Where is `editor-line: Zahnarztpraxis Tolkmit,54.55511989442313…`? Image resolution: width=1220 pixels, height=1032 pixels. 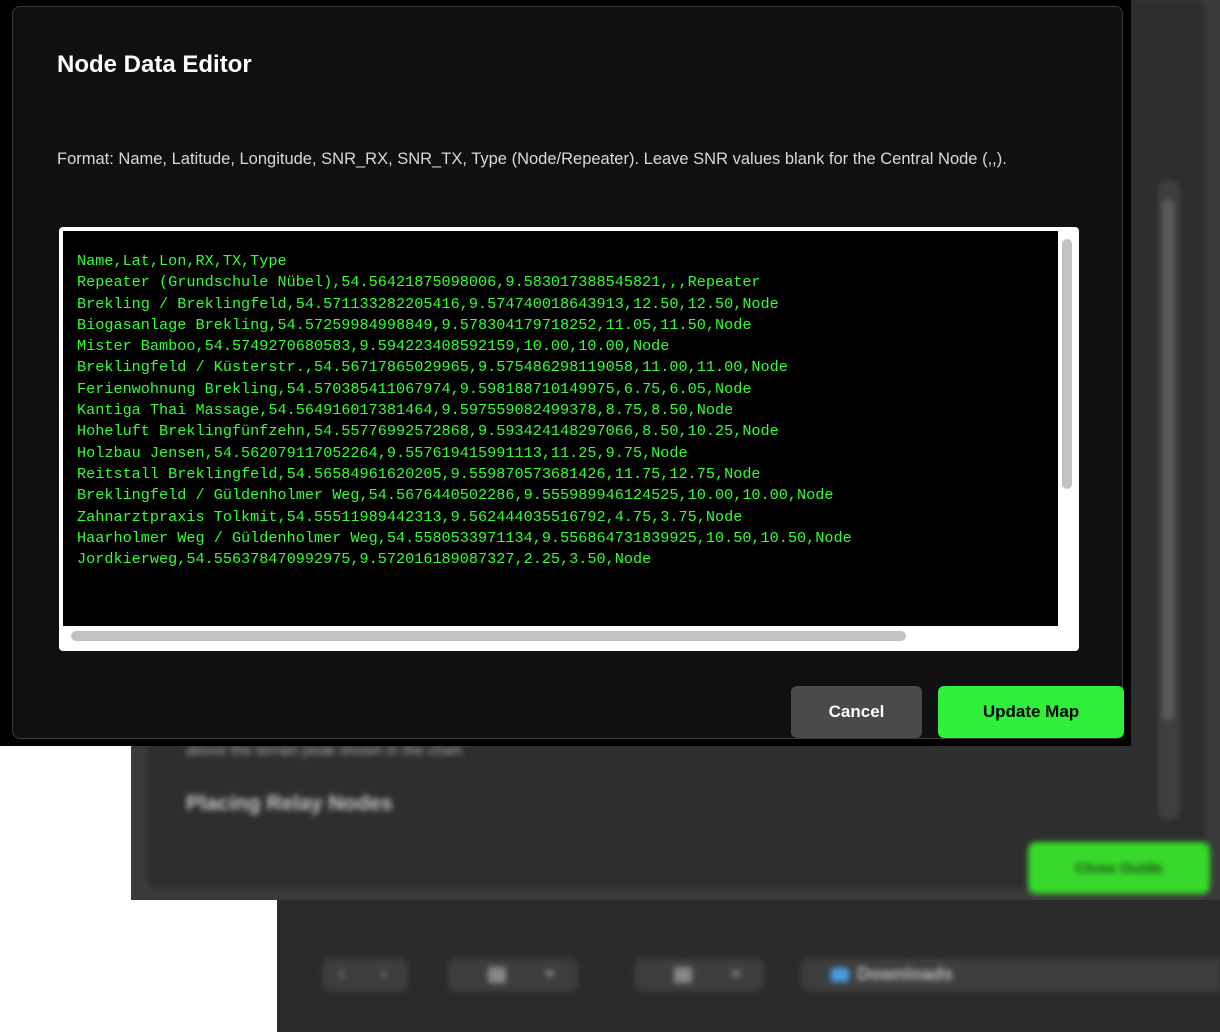 editor-line: Zahnarztpraxis Tolkmit,54.55511989442313… is located at coordinates (410, 516).